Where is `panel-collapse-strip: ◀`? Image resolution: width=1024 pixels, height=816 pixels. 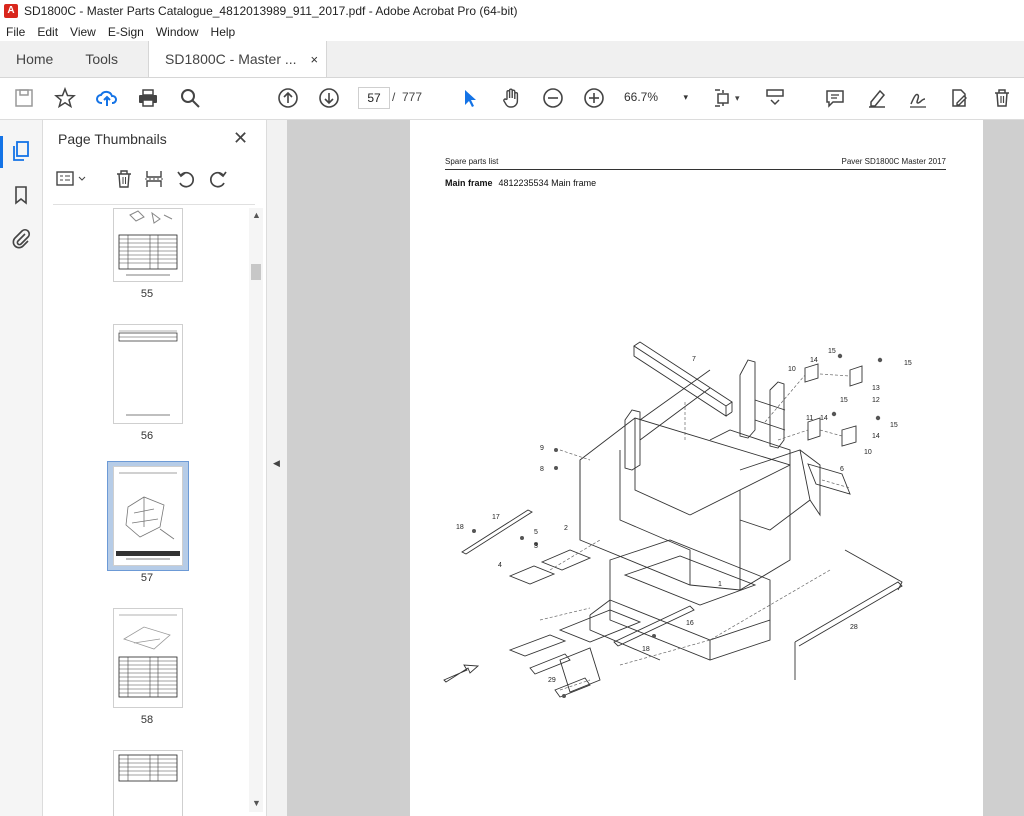 panel-collapse-strip: ◀ is located at coordinates (276, 468).